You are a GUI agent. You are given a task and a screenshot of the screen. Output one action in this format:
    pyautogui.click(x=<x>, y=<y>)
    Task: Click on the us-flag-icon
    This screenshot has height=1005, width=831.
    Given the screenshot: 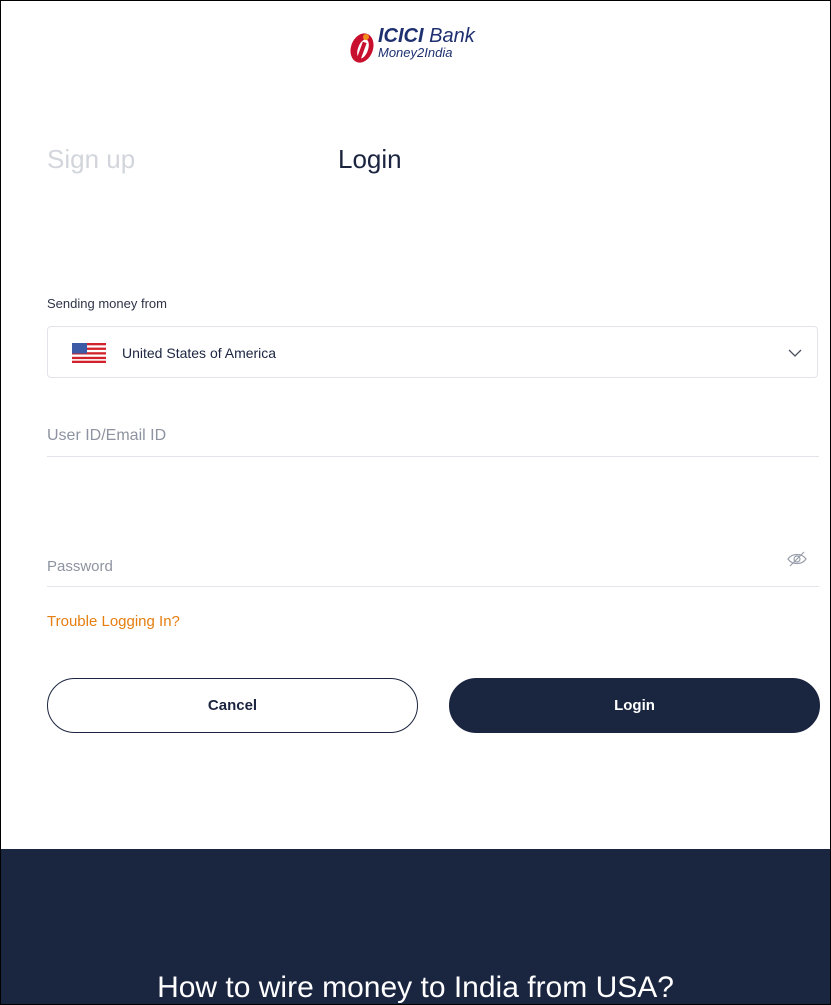 What is the action you would take?
    pyautogui.click(x=89, y=353)
    